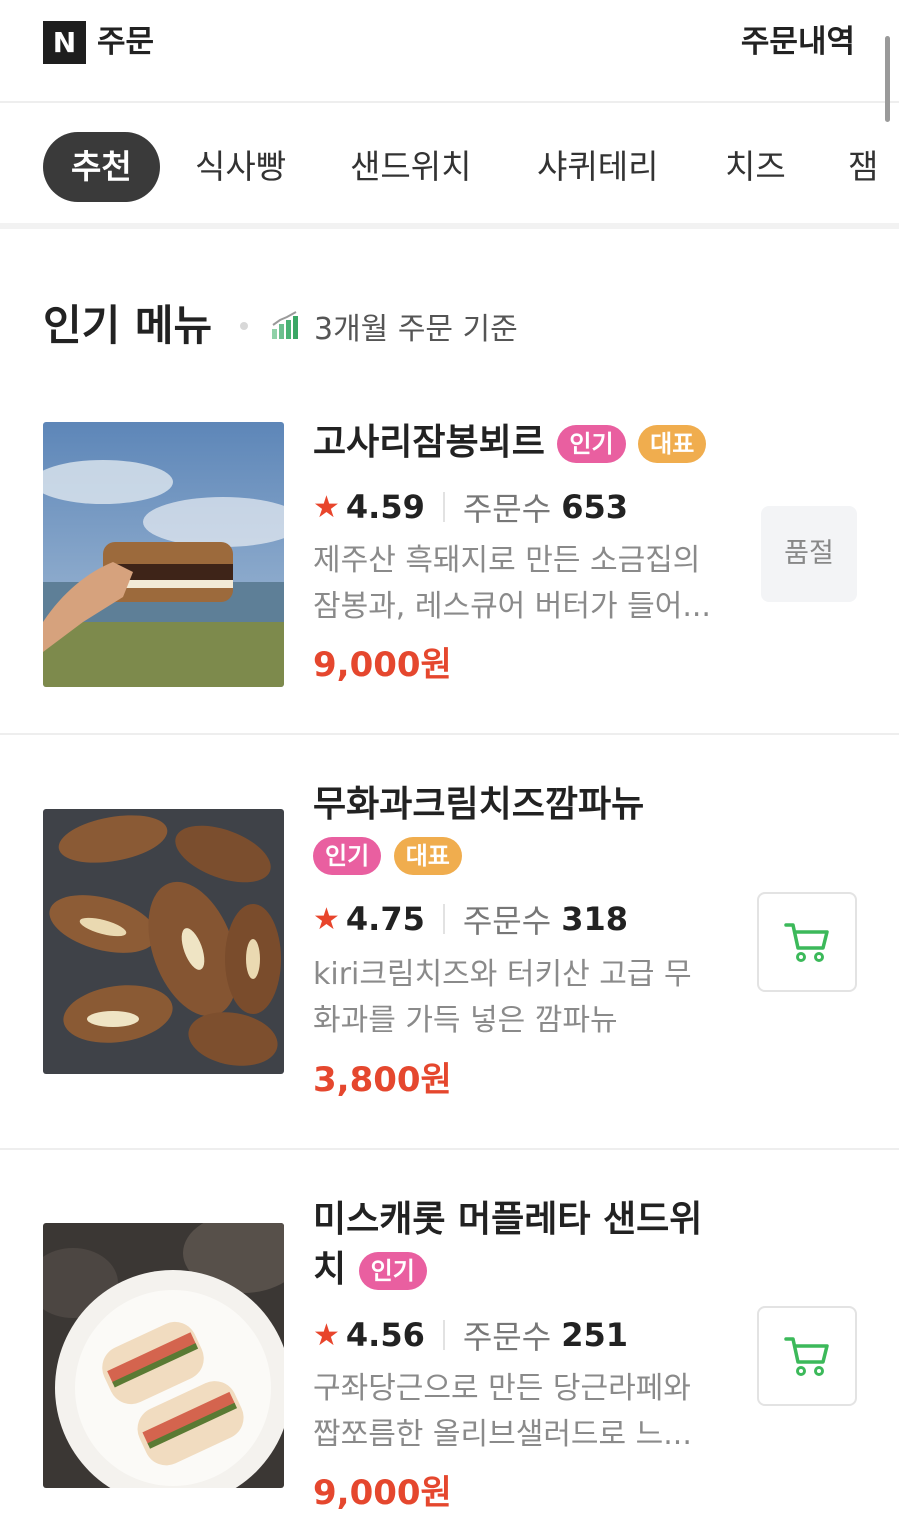 The width and height of the screenshot is (899, 1523). What do you see at coordinates (502, 1388) in the screenshot?
I see `description-line: 구좌당근으로 만든 당근라페와` at bounding box center [502, 1388].